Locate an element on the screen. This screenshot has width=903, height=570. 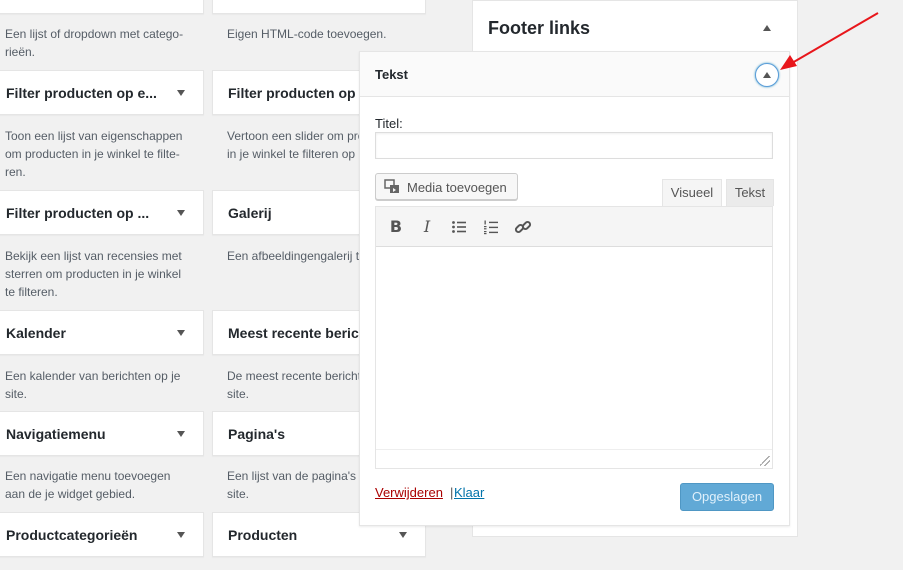
text-widget-header: Tekst is located at coordinates (574, 74).